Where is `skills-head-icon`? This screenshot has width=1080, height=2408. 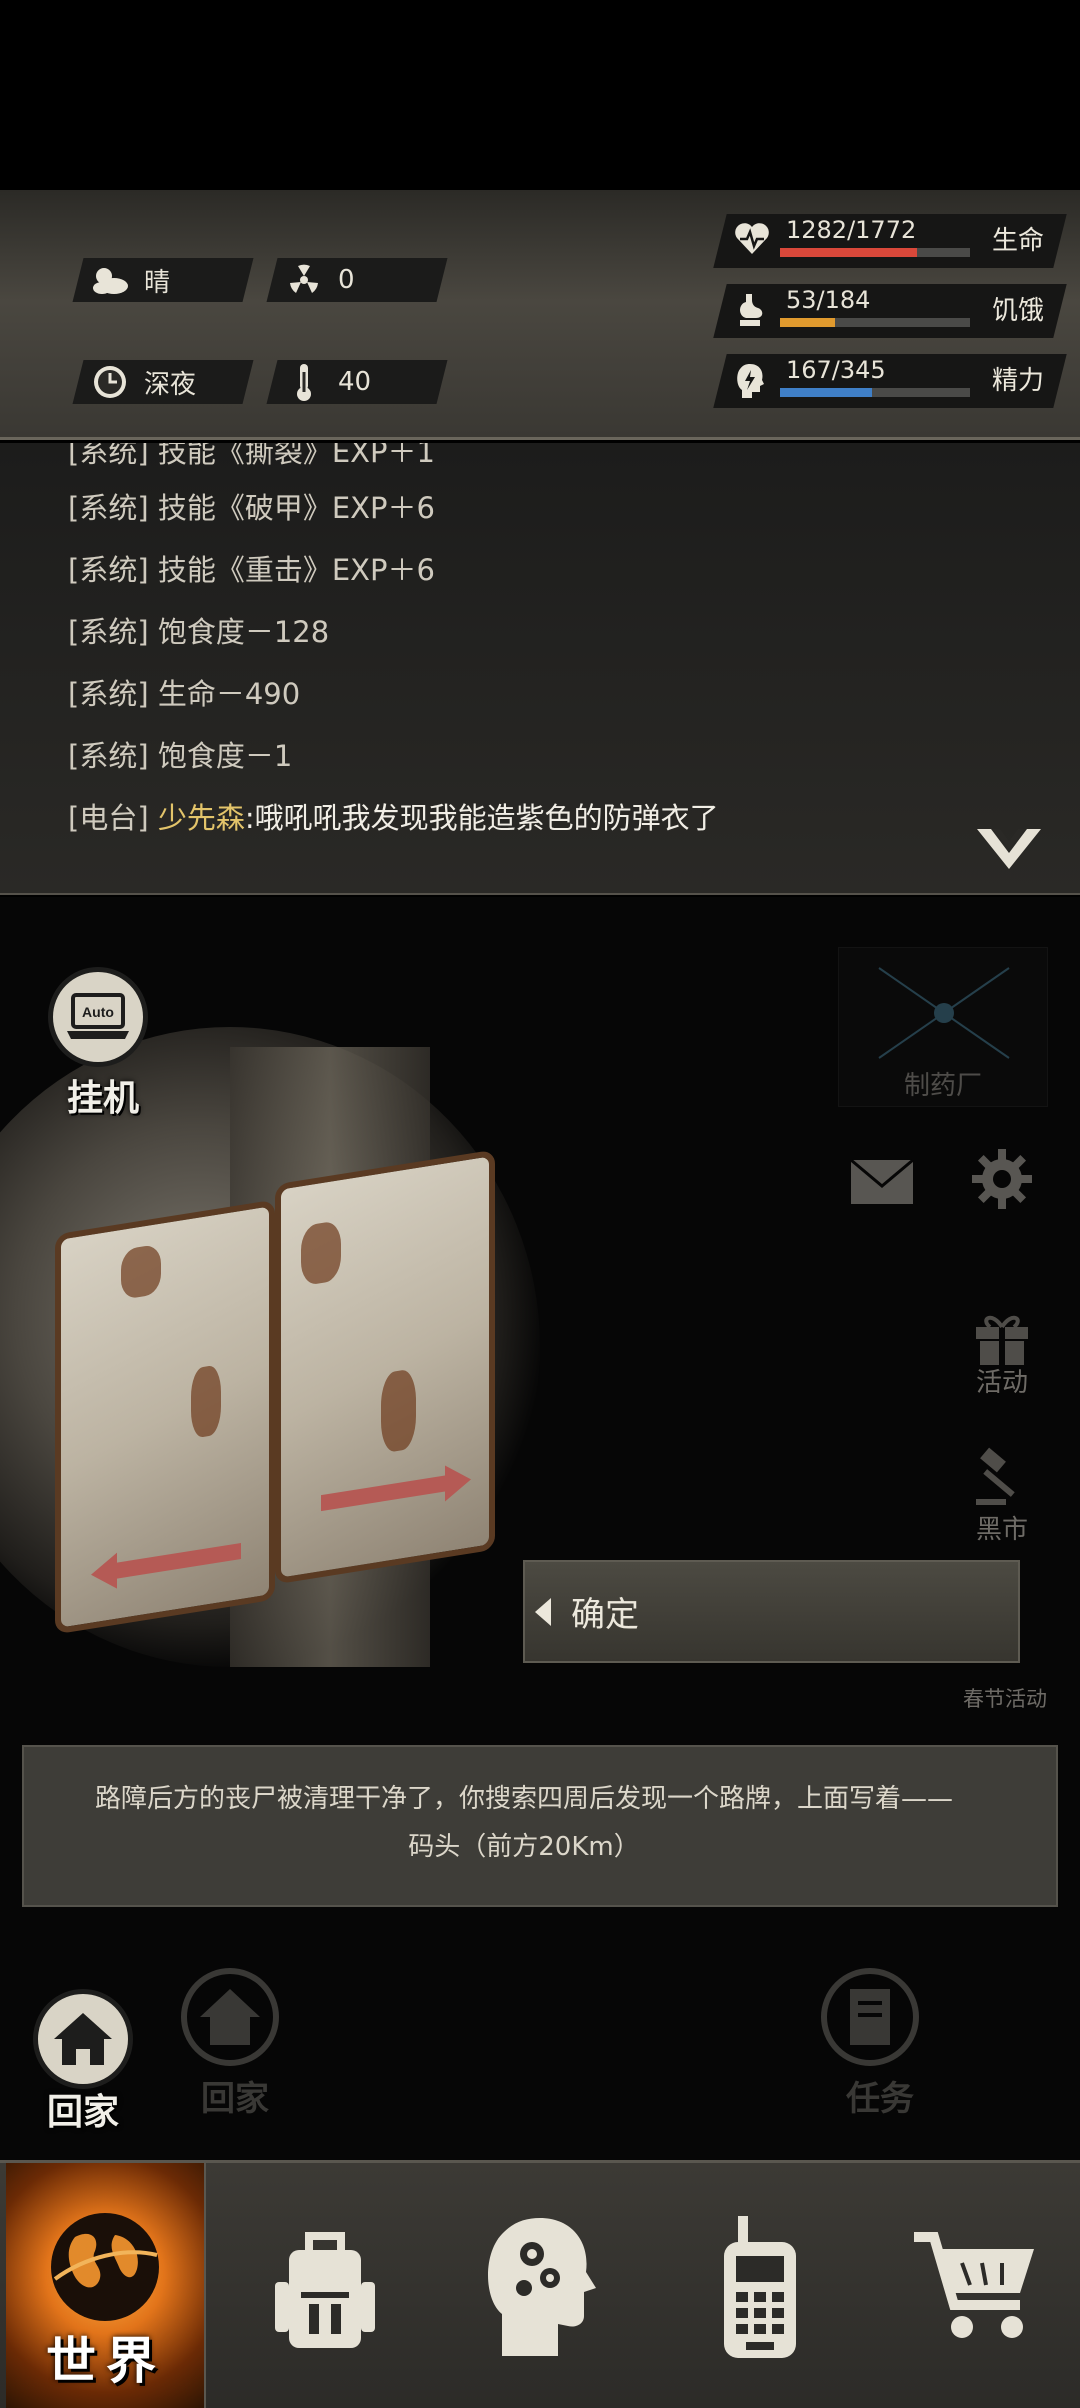 skills-head-icon is located at coordinates (542, 2287).